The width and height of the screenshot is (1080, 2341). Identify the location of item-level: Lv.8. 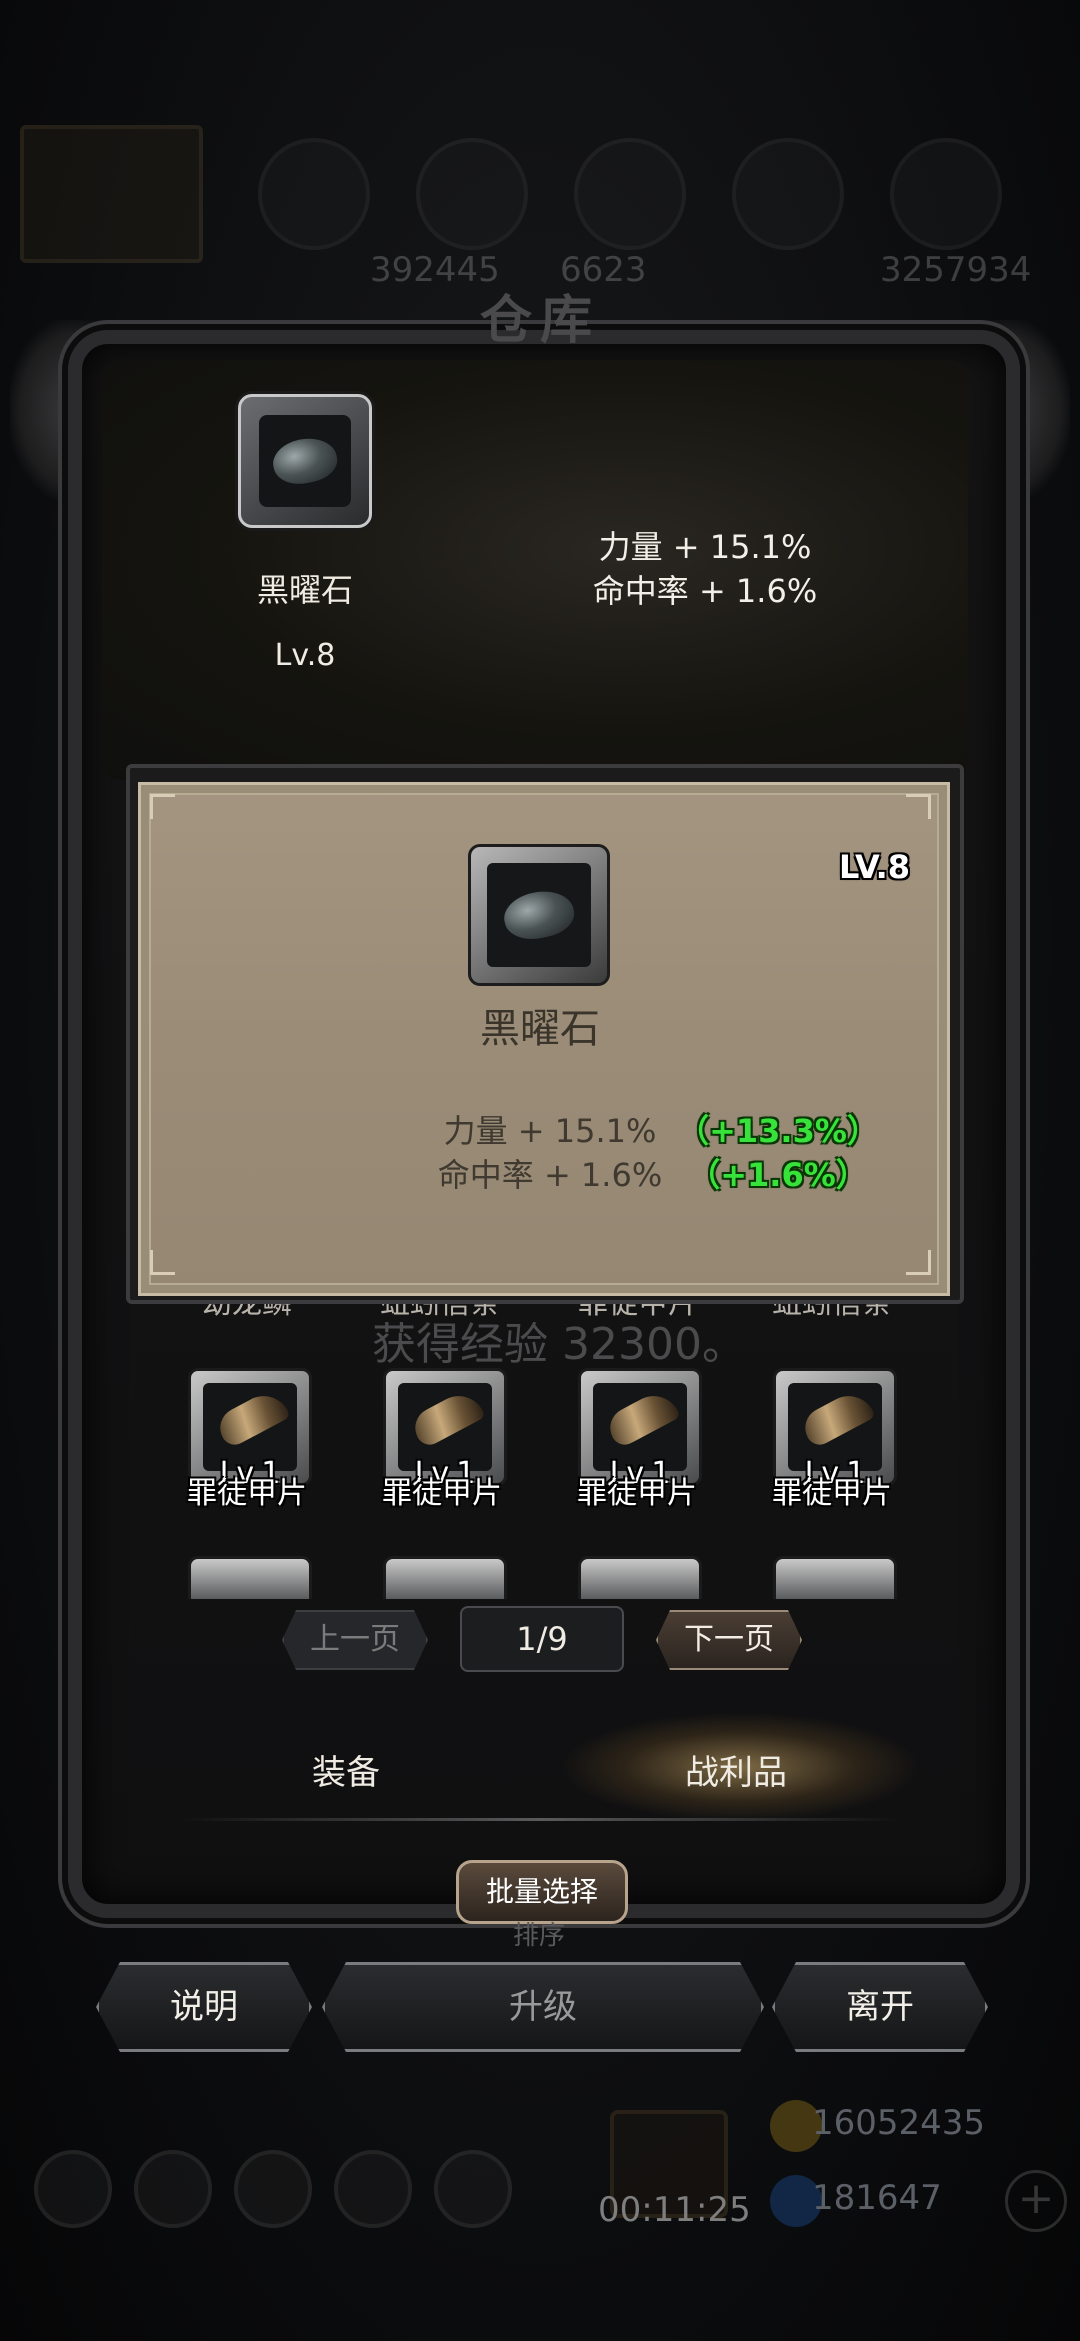
(305, 655).